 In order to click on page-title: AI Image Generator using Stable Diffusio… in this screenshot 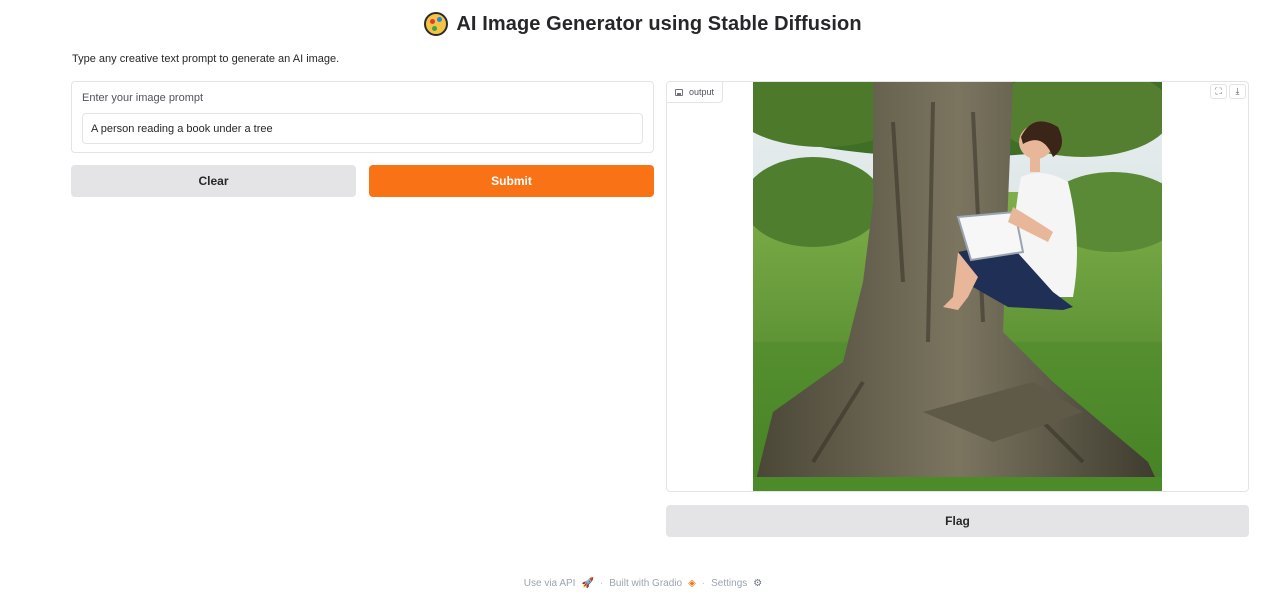, I will do `click(659, 23)`.